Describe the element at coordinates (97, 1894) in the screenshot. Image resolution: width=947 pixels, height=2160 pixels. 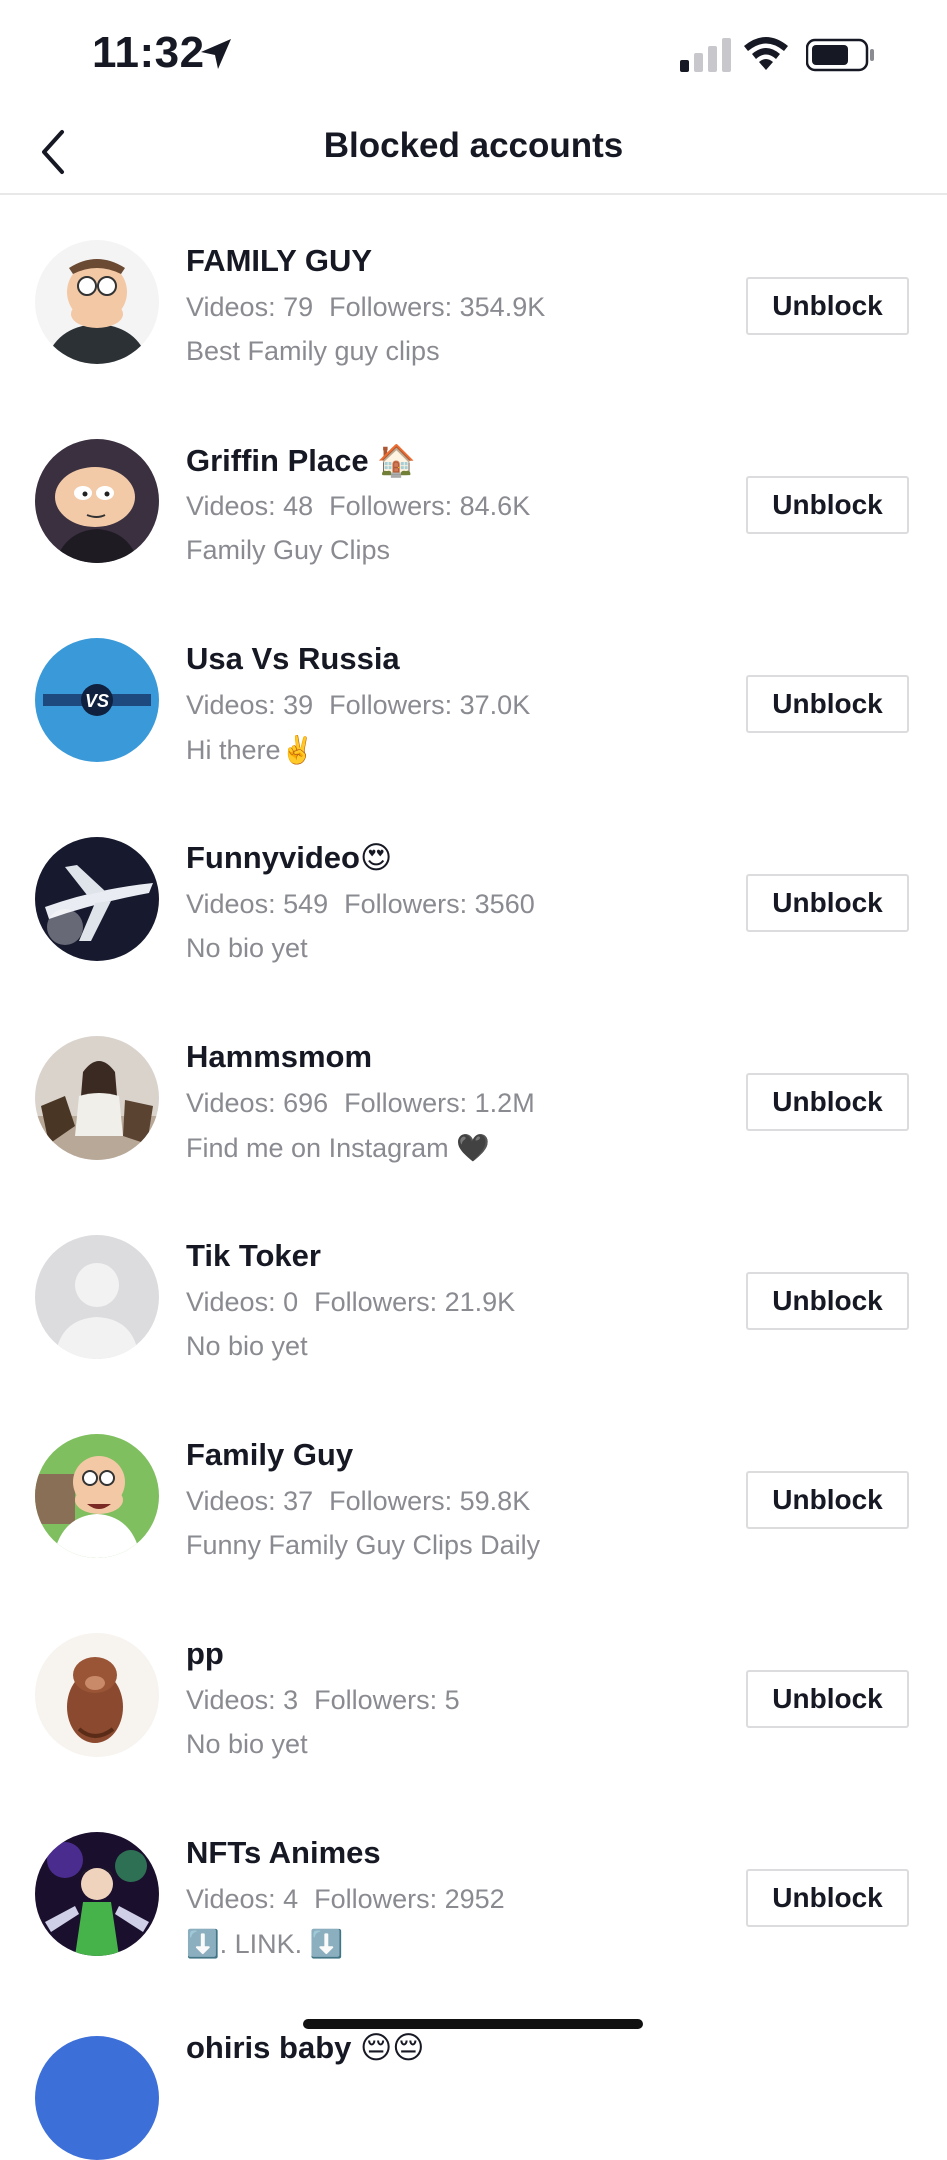
I see `anime-avatar-icon` at that location.